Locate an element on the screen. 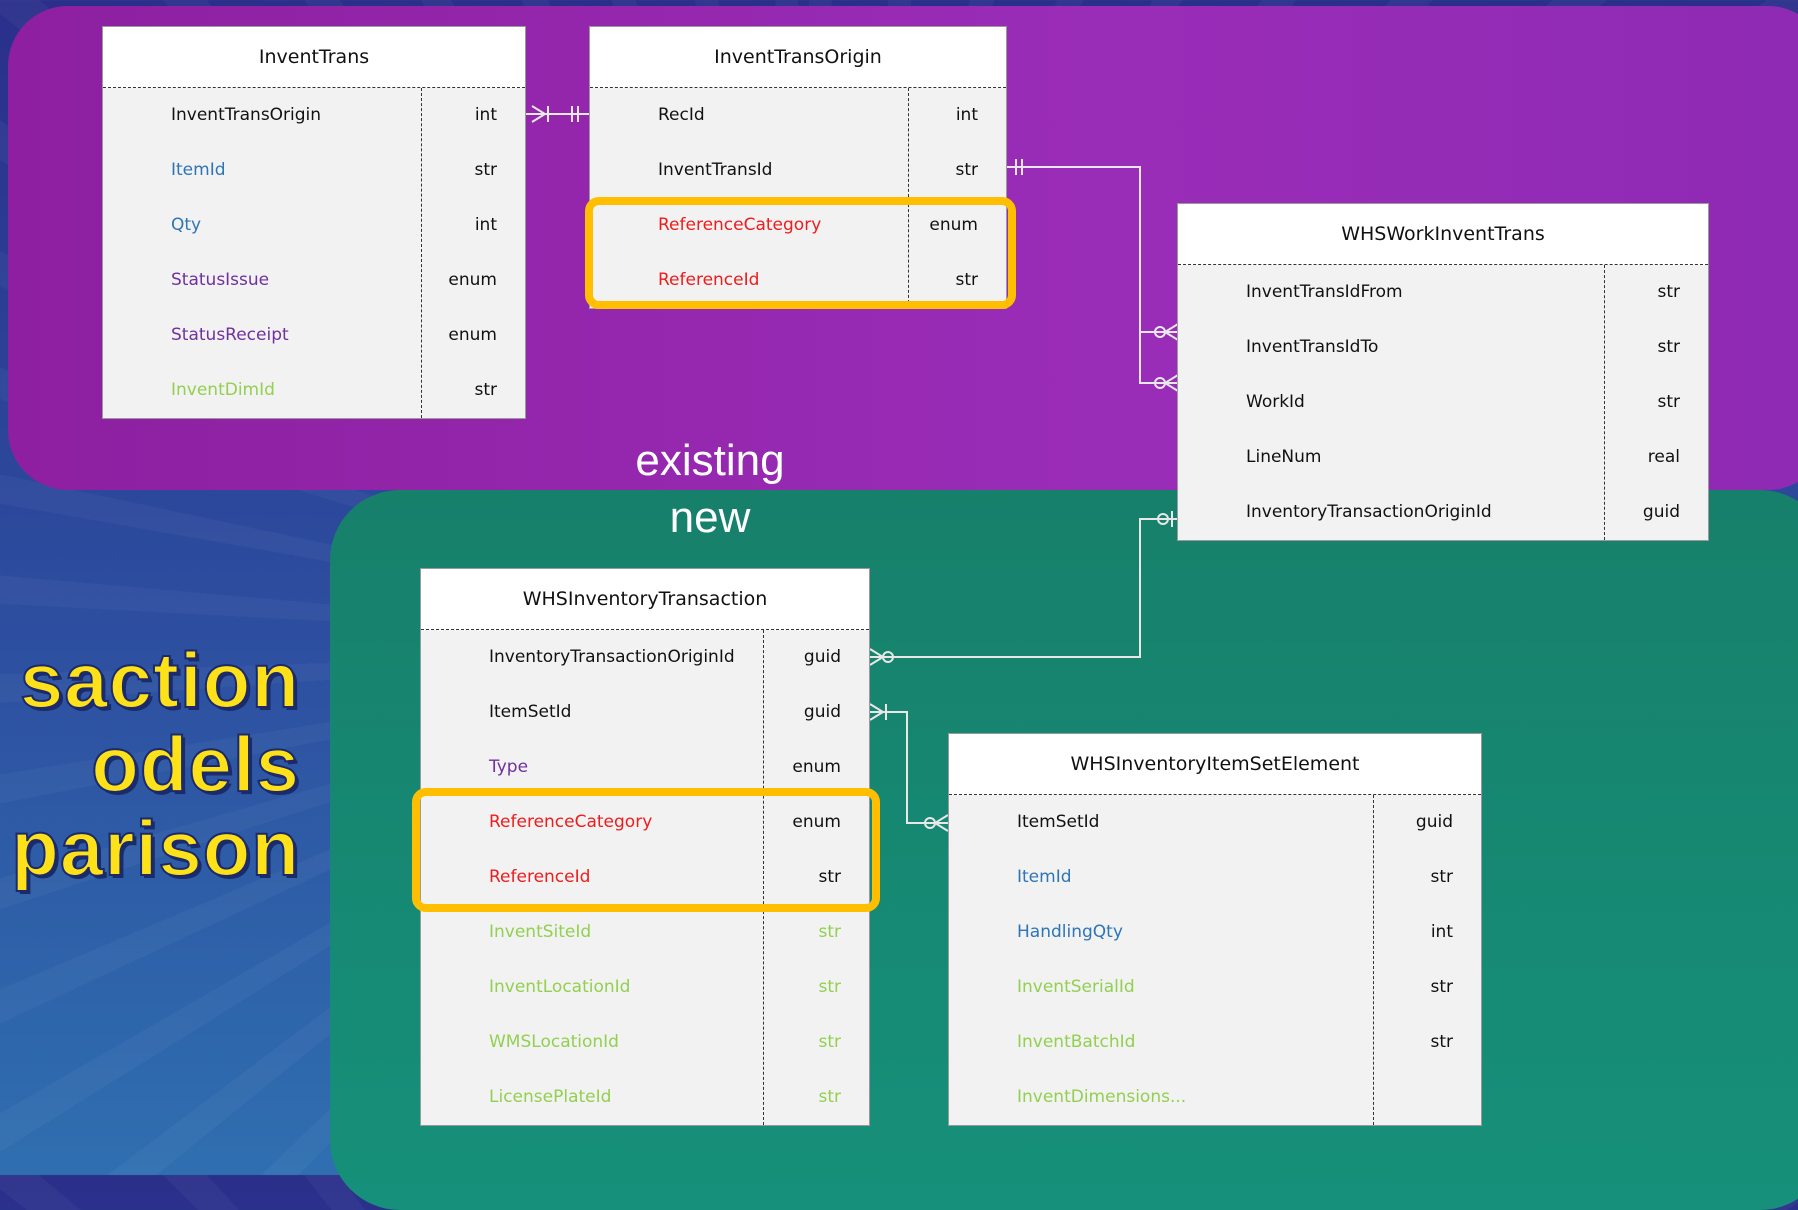  field-name: InventTransIdFrom is located at coordinates (1324, 292).